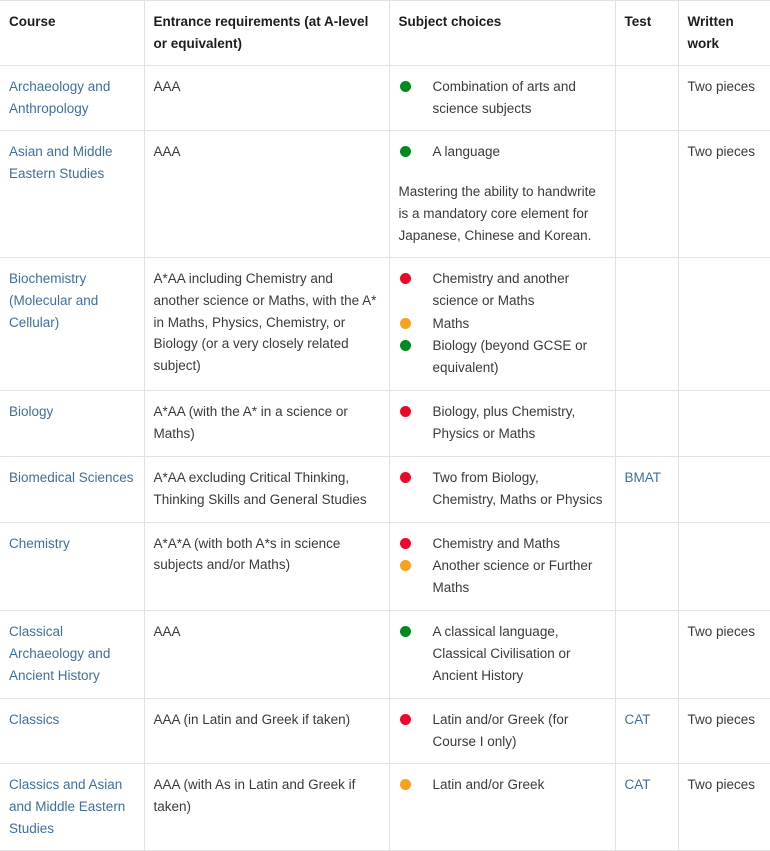 This screenshot has width=770, height=851. I want to click on subject-choice-label: A language, so click(466, 152).